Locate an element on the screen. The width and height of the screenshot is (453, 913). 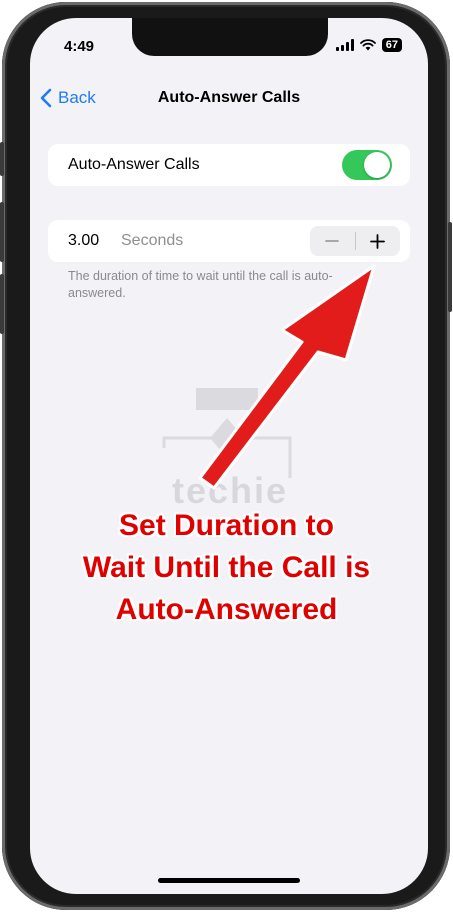
cellular-signal-icon is located at coordinates (344, 45).